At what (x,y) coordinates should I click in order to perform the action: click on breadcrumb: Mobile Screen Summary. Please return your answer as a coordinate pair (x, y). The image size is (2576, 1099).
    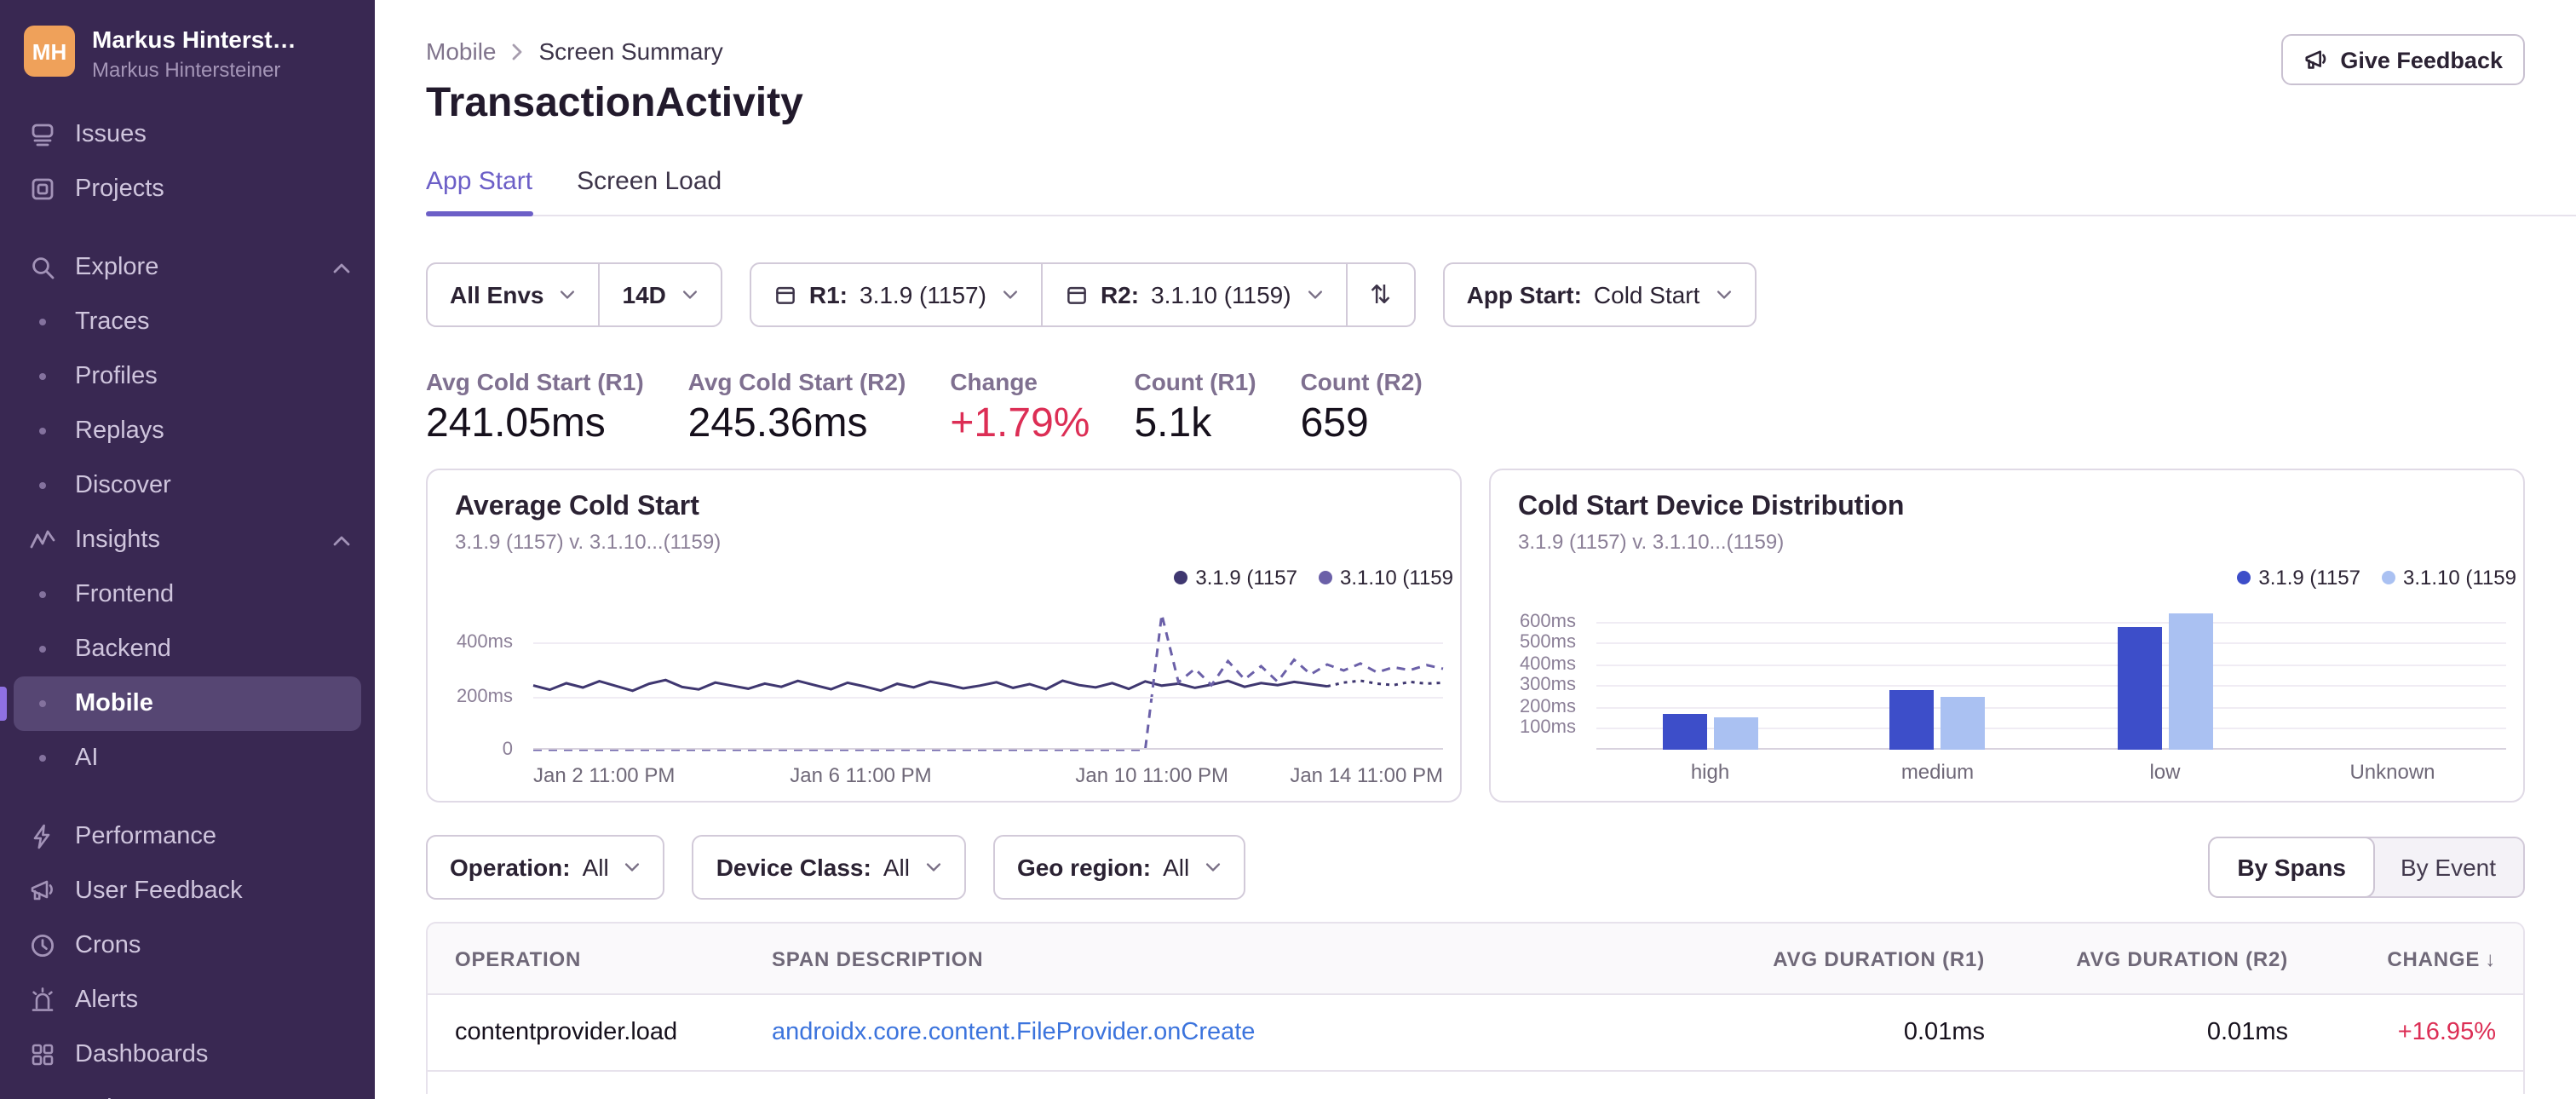
    Looking at the image, I should click on (1475, 51).